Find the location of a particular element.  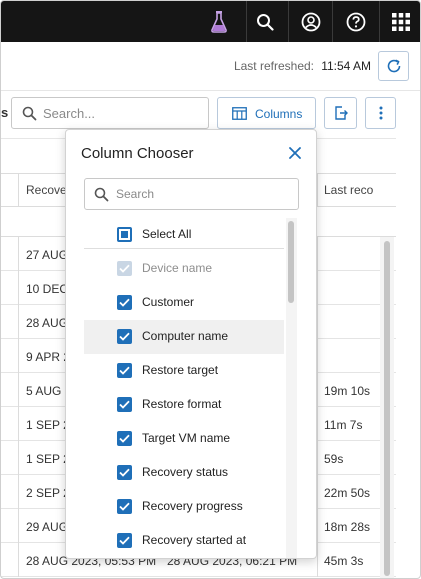

column-option: Computer name is located at coordinates (184, 337).